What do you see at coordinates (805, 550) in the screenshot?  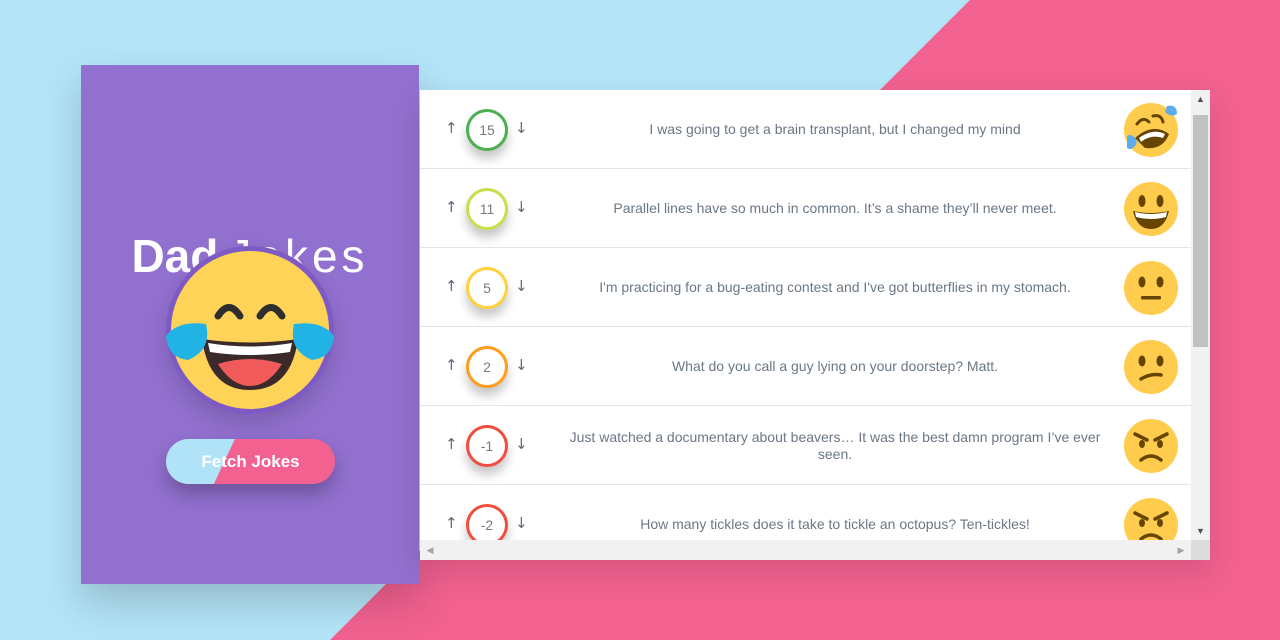 I see `horizontal-scrollbar: ◀ ▶` at bounding box center [805, 550].